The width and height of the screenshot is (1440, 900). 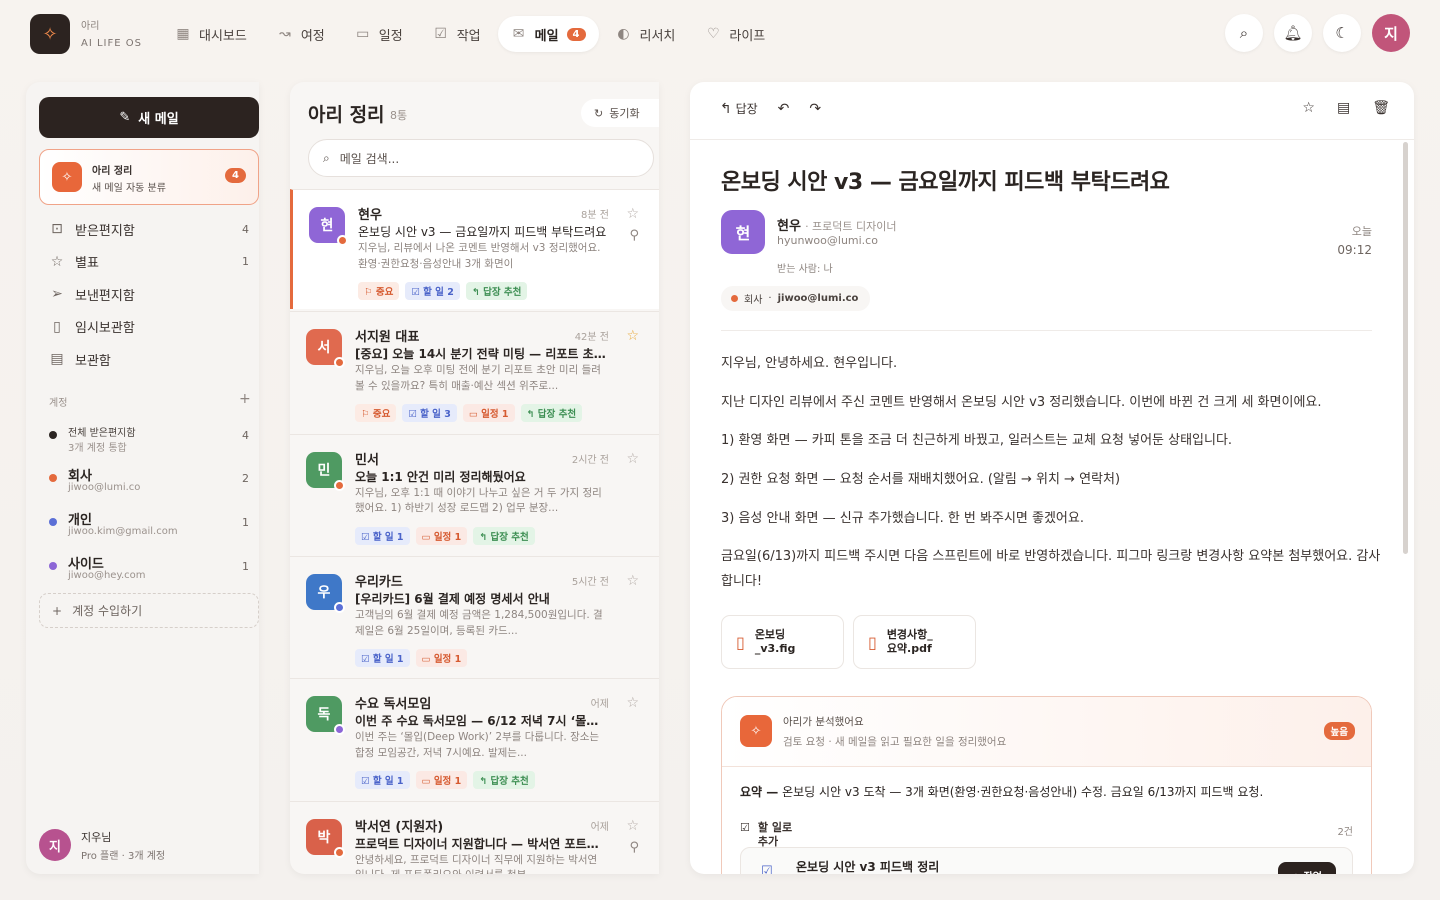 What do you see at coordinates (1345, 832) in the screenshot?
I see `todo-count: 2건` at bounding box center [1345, 832].